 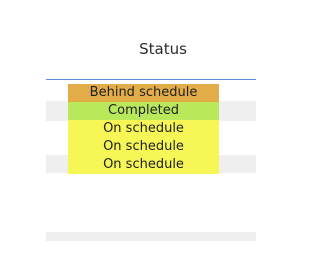 I want to click on status-cell-completed: Completed, so click(x=143, y=111).